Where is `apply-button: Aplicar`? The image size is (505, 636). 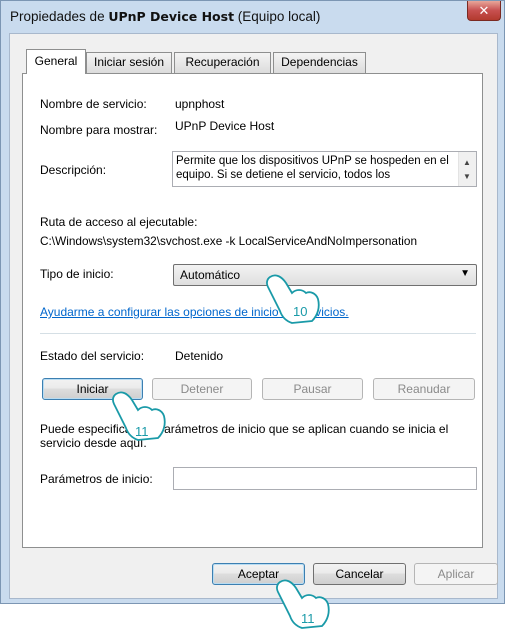
apply-button: Aplicar is located at coordinates (456, 574).